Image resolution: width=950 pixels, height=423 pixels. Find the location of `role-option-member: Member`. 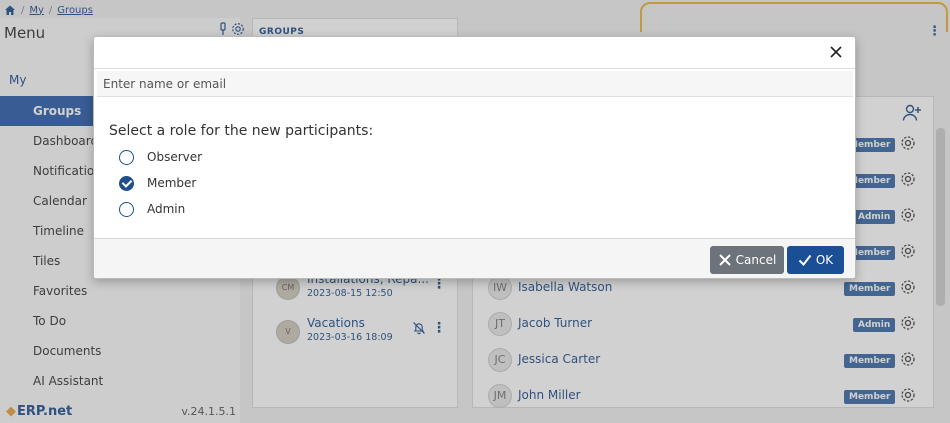

role-option-member: Member is located at coordinates (157, 183).